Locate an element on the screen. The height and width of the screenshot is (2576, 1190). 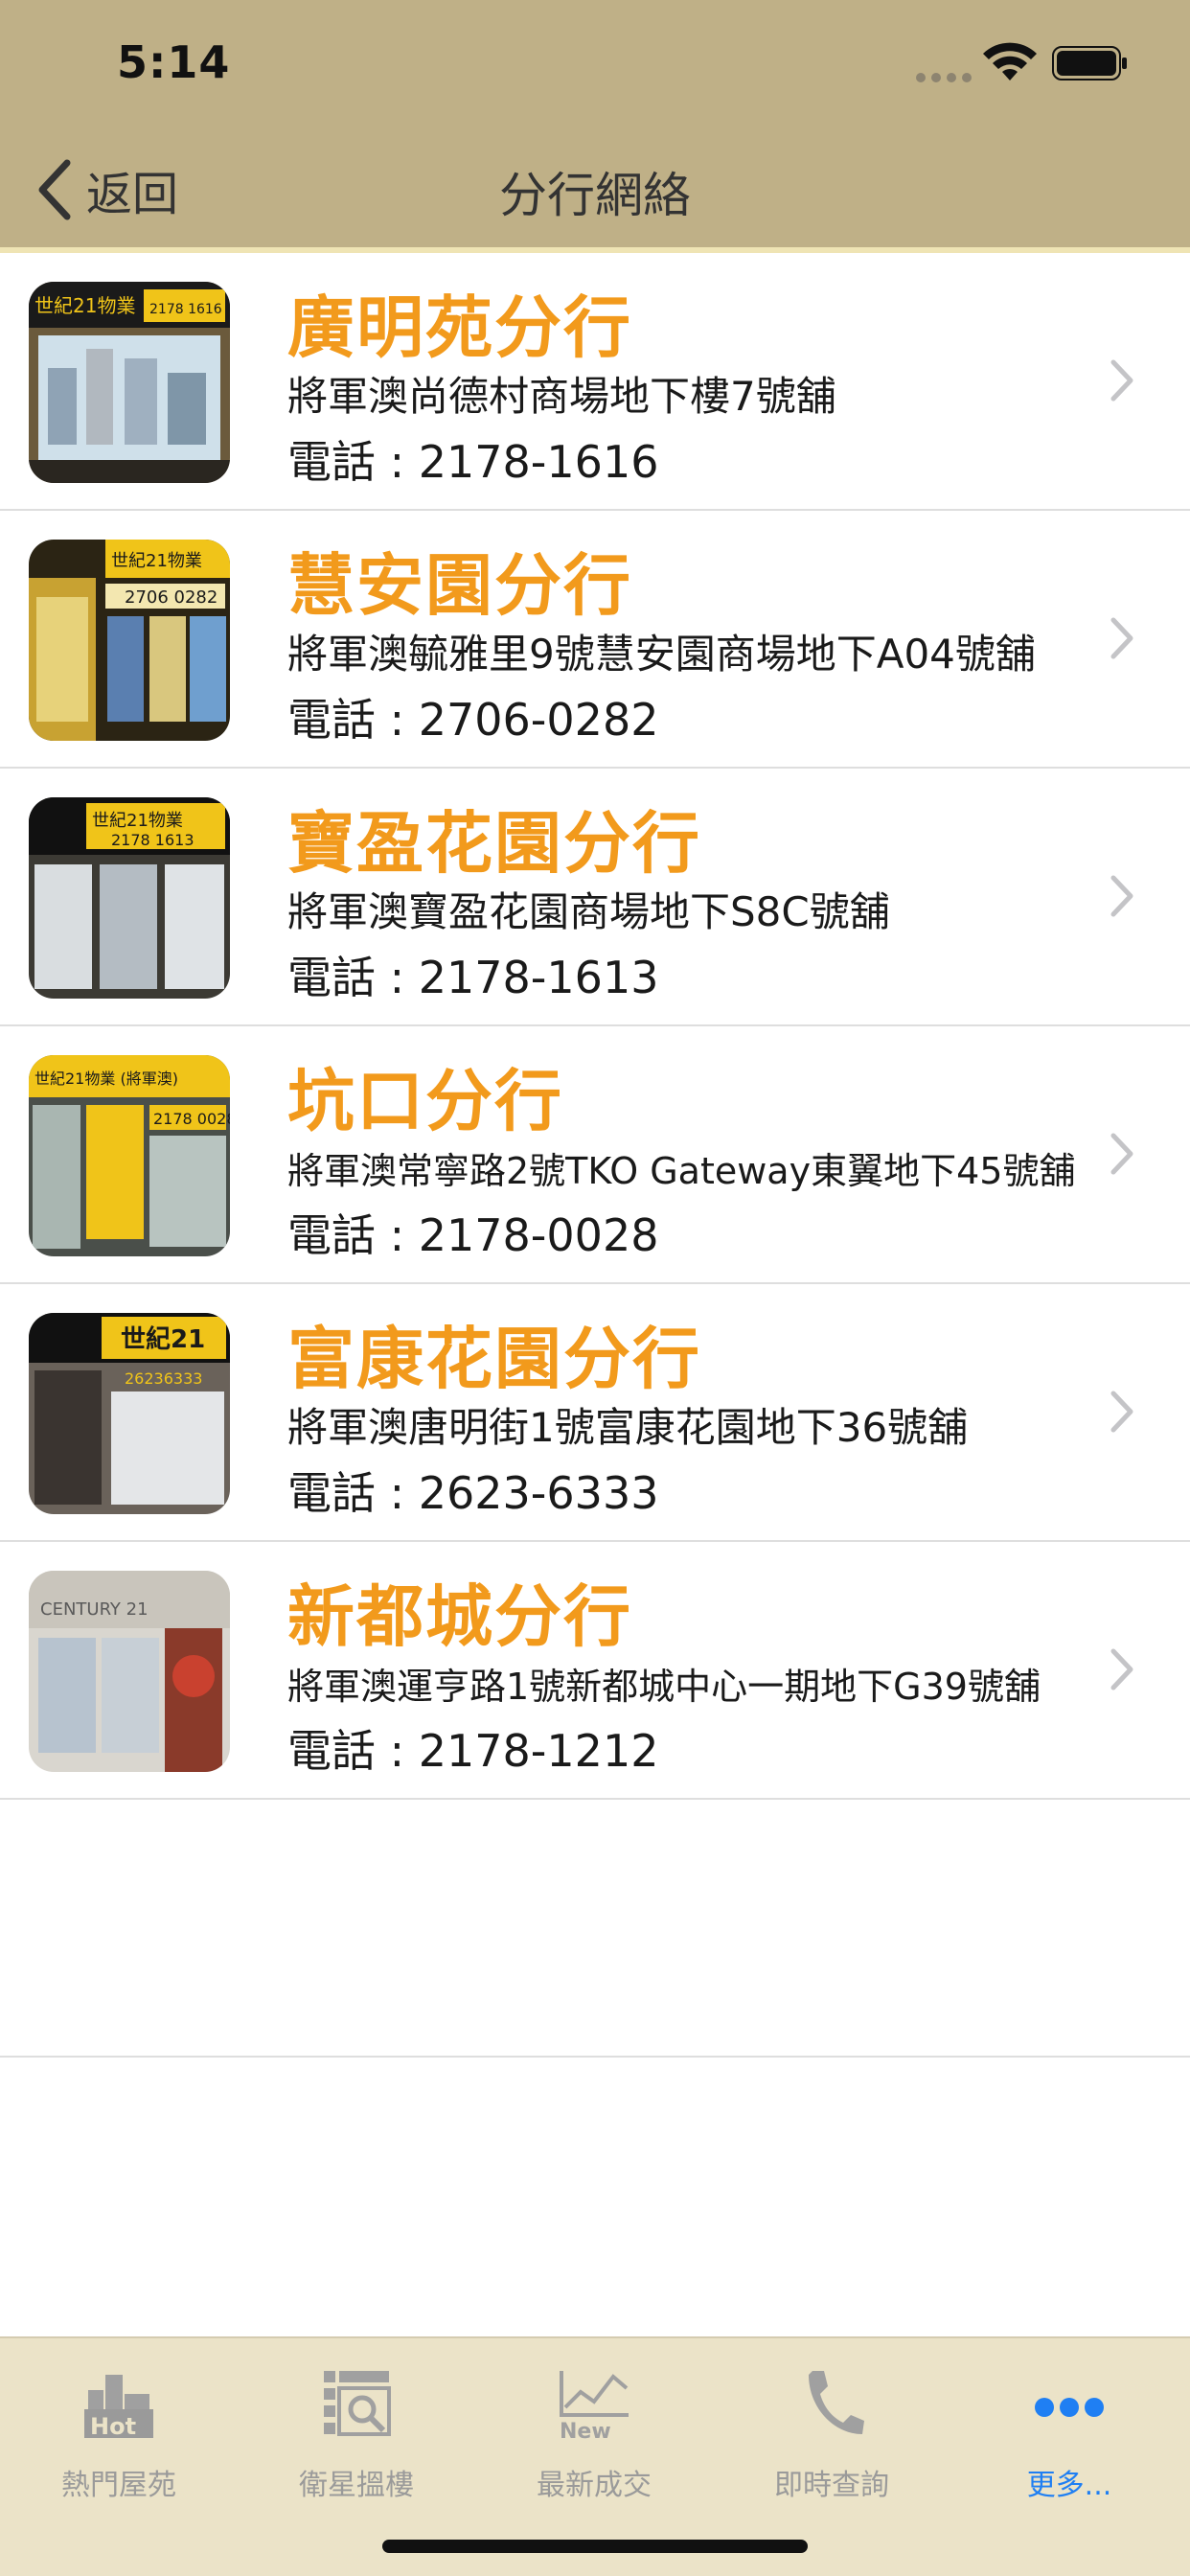
branch-phone: 電話 : 2178-1613 is located at coordinates (473, 977).